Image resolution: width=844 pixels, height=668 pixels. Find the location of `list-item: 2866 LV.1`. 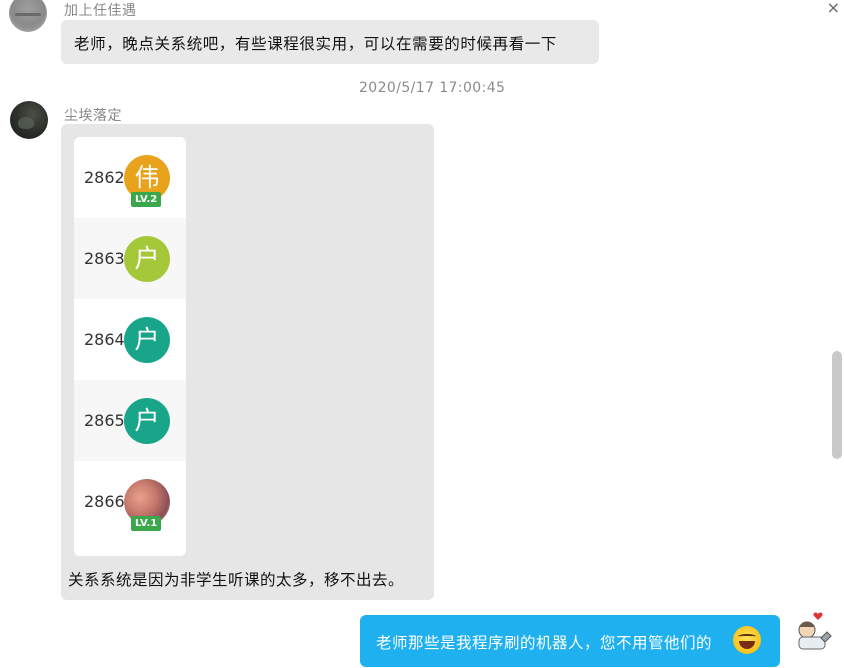

list-item: 2866 LV.1 is located at coordinates (130, 501).